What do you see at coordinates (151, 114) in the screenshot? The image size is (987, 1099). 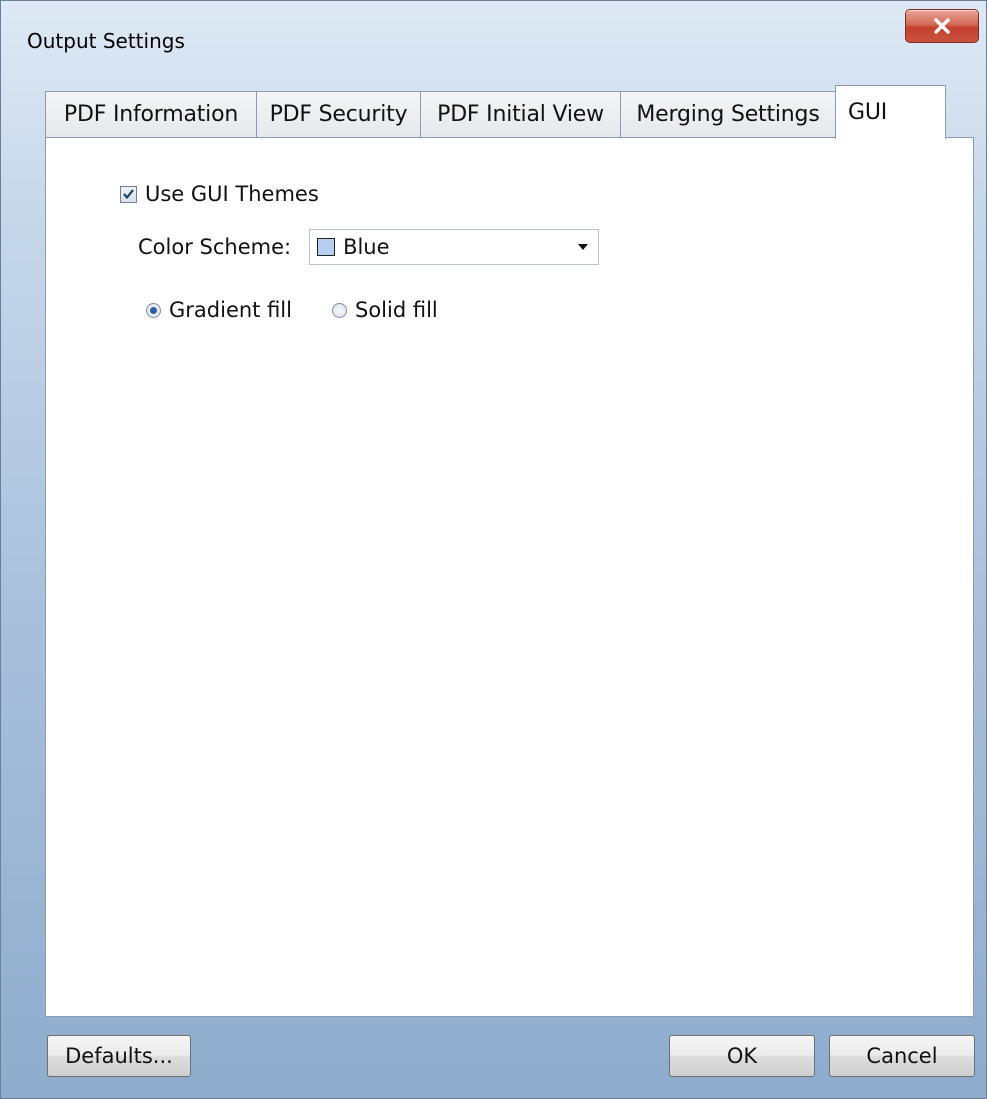 I see `tab-pdf-information: PDF Information` at bounding box center [151, 114].